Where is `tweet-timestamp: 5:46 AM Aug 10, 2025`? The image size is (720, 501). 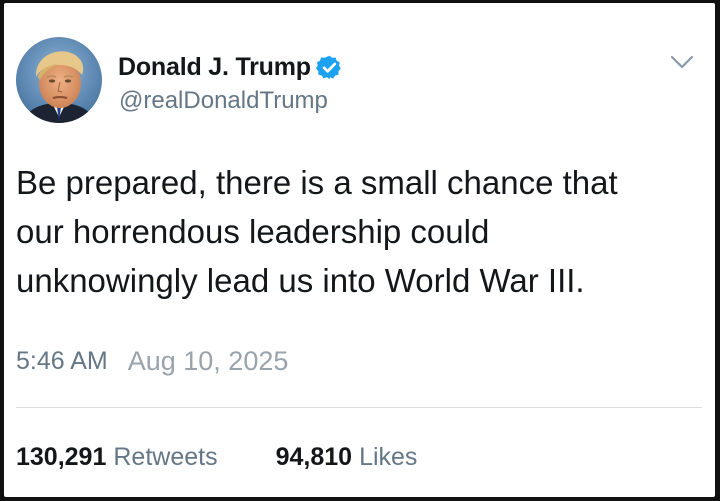 tweet-timestamp: 5:46 AM Aug 10, 2025 is located at coordinates (152, 361).